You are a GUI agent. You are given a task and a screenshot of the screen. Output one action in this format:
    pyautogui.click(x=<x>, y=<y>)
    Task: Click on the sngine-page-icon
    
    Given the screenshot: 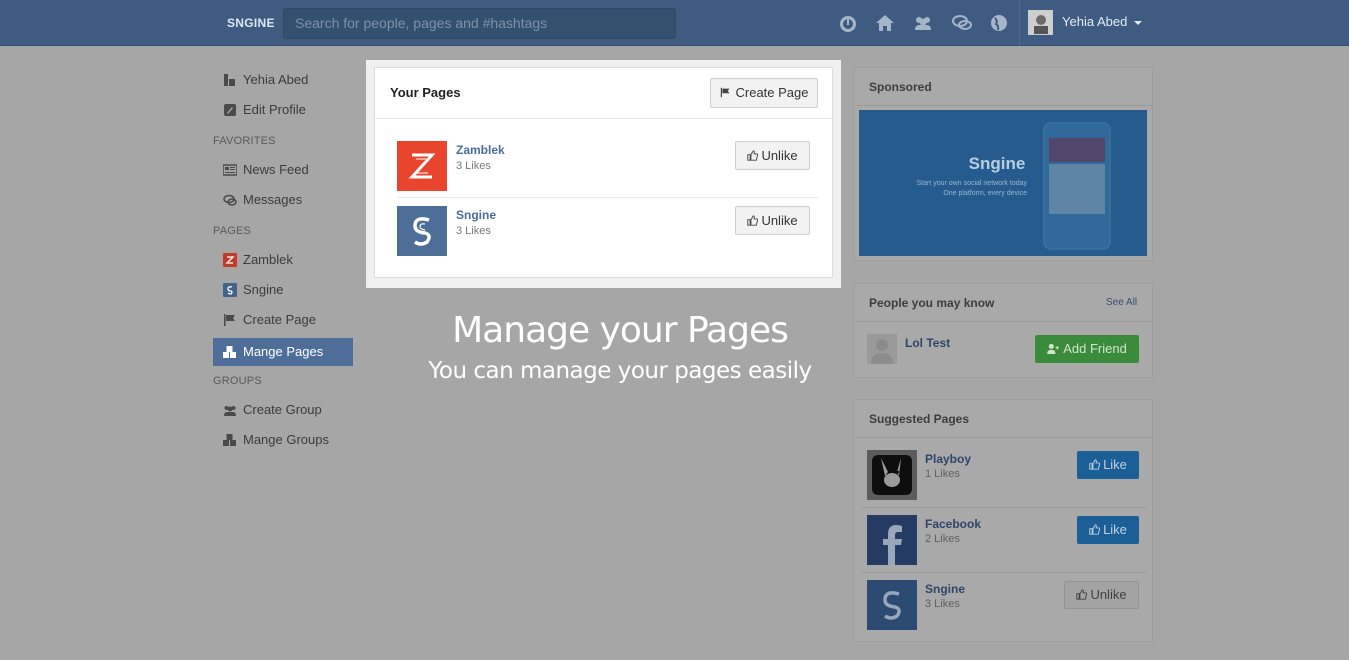 What is the action you would take?
    pyautogui.click(x=230, y=290)
    